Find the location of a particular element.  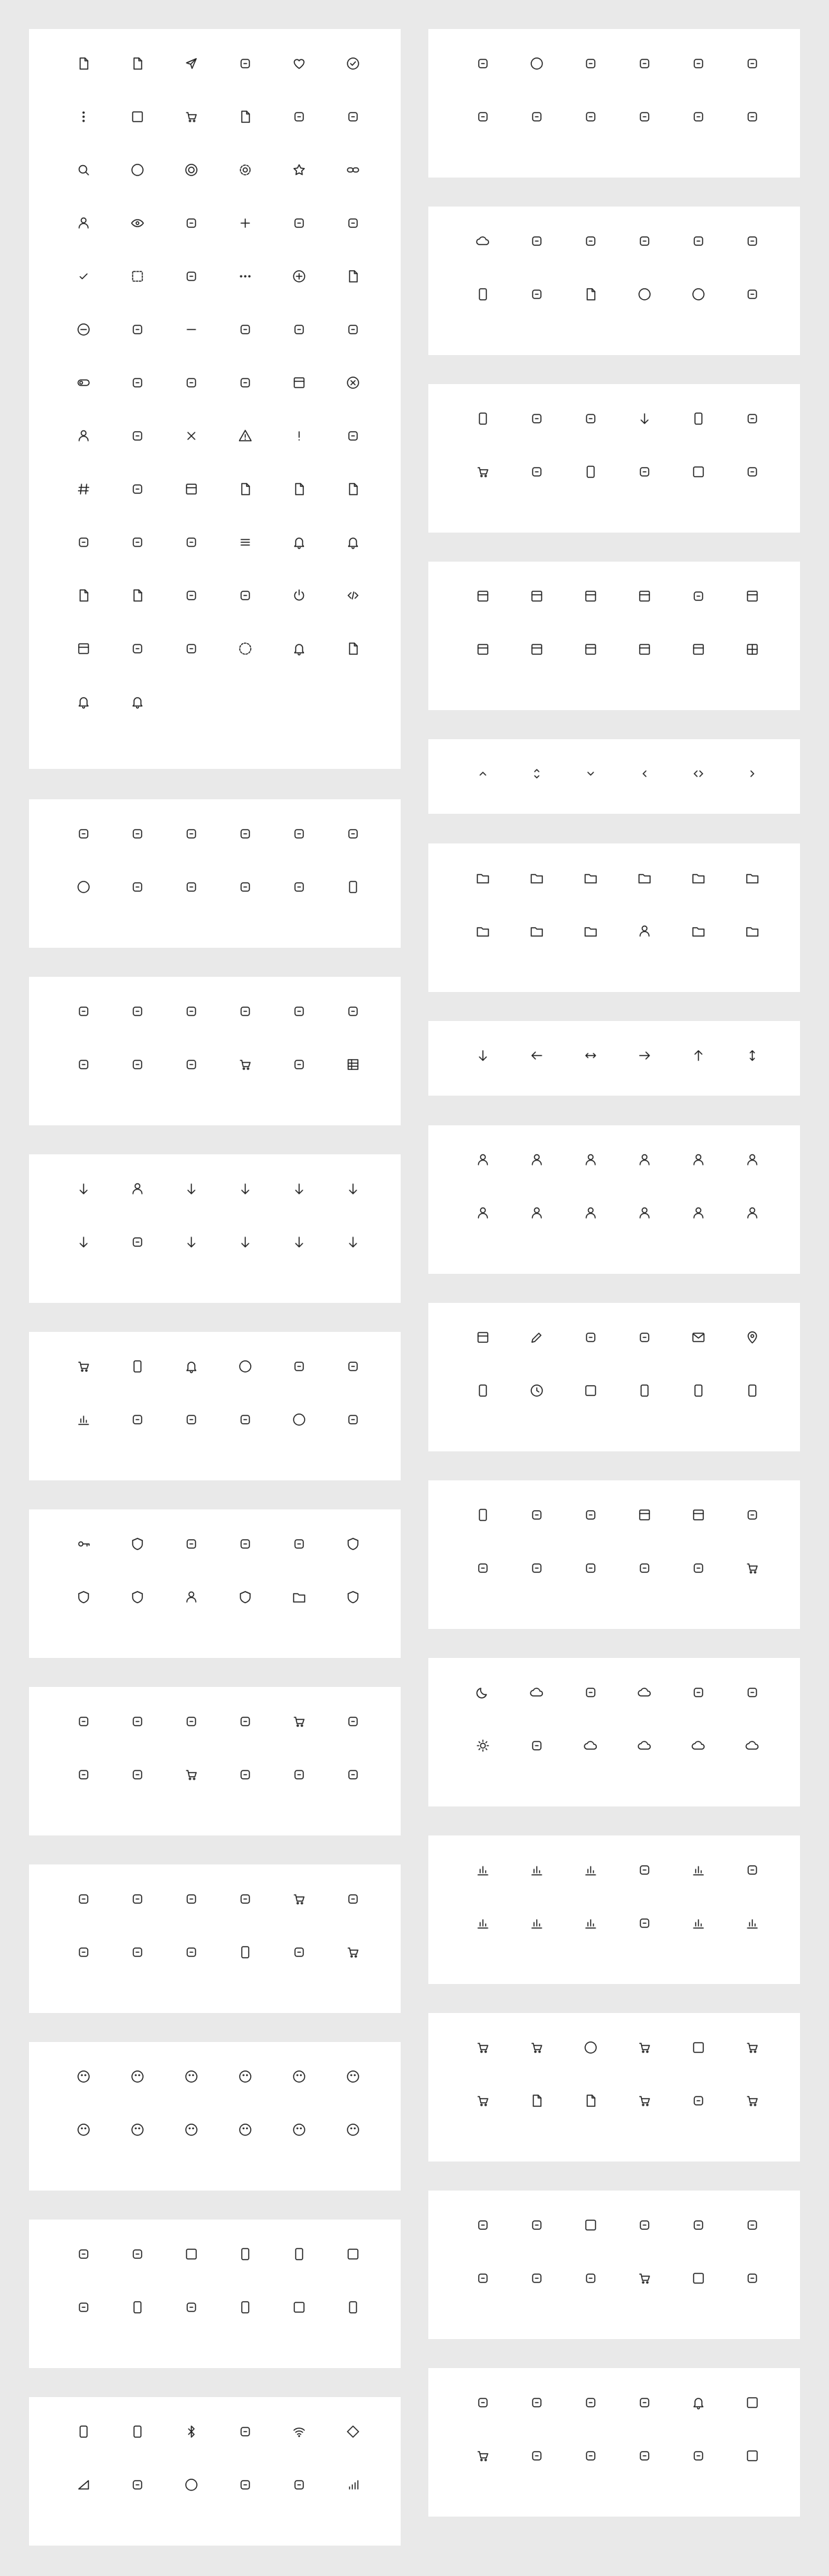

headphones-icon is located at coordinates (245, 2272).